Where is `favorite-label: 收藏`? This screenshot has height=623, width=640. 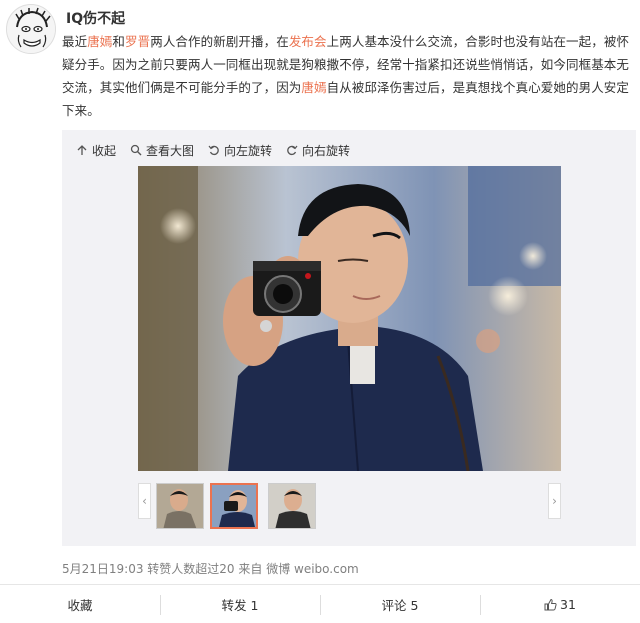
favorite-label: 收藏 is located at coordinates (80, 605).